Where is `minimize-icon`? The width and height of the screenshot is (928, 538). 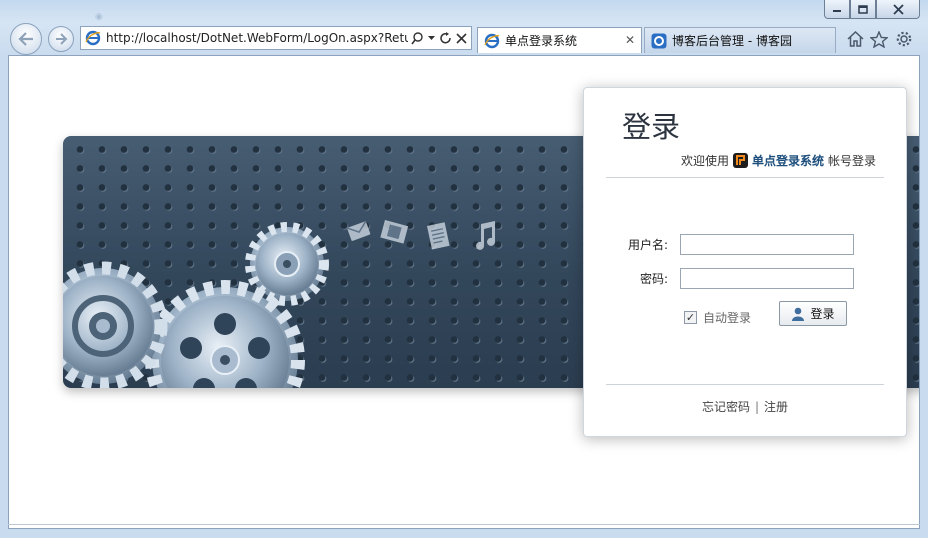
minimize-icon is located at coordinates (837, 11).